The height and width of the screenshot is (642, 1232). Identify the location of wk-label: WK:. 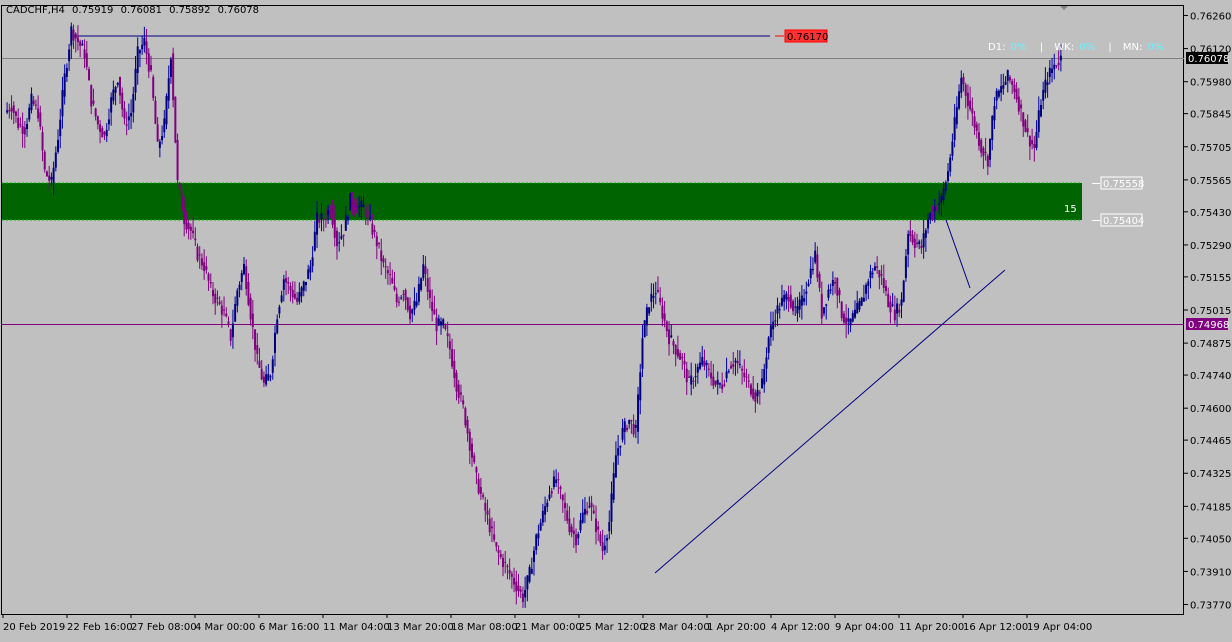
(1064, 47).